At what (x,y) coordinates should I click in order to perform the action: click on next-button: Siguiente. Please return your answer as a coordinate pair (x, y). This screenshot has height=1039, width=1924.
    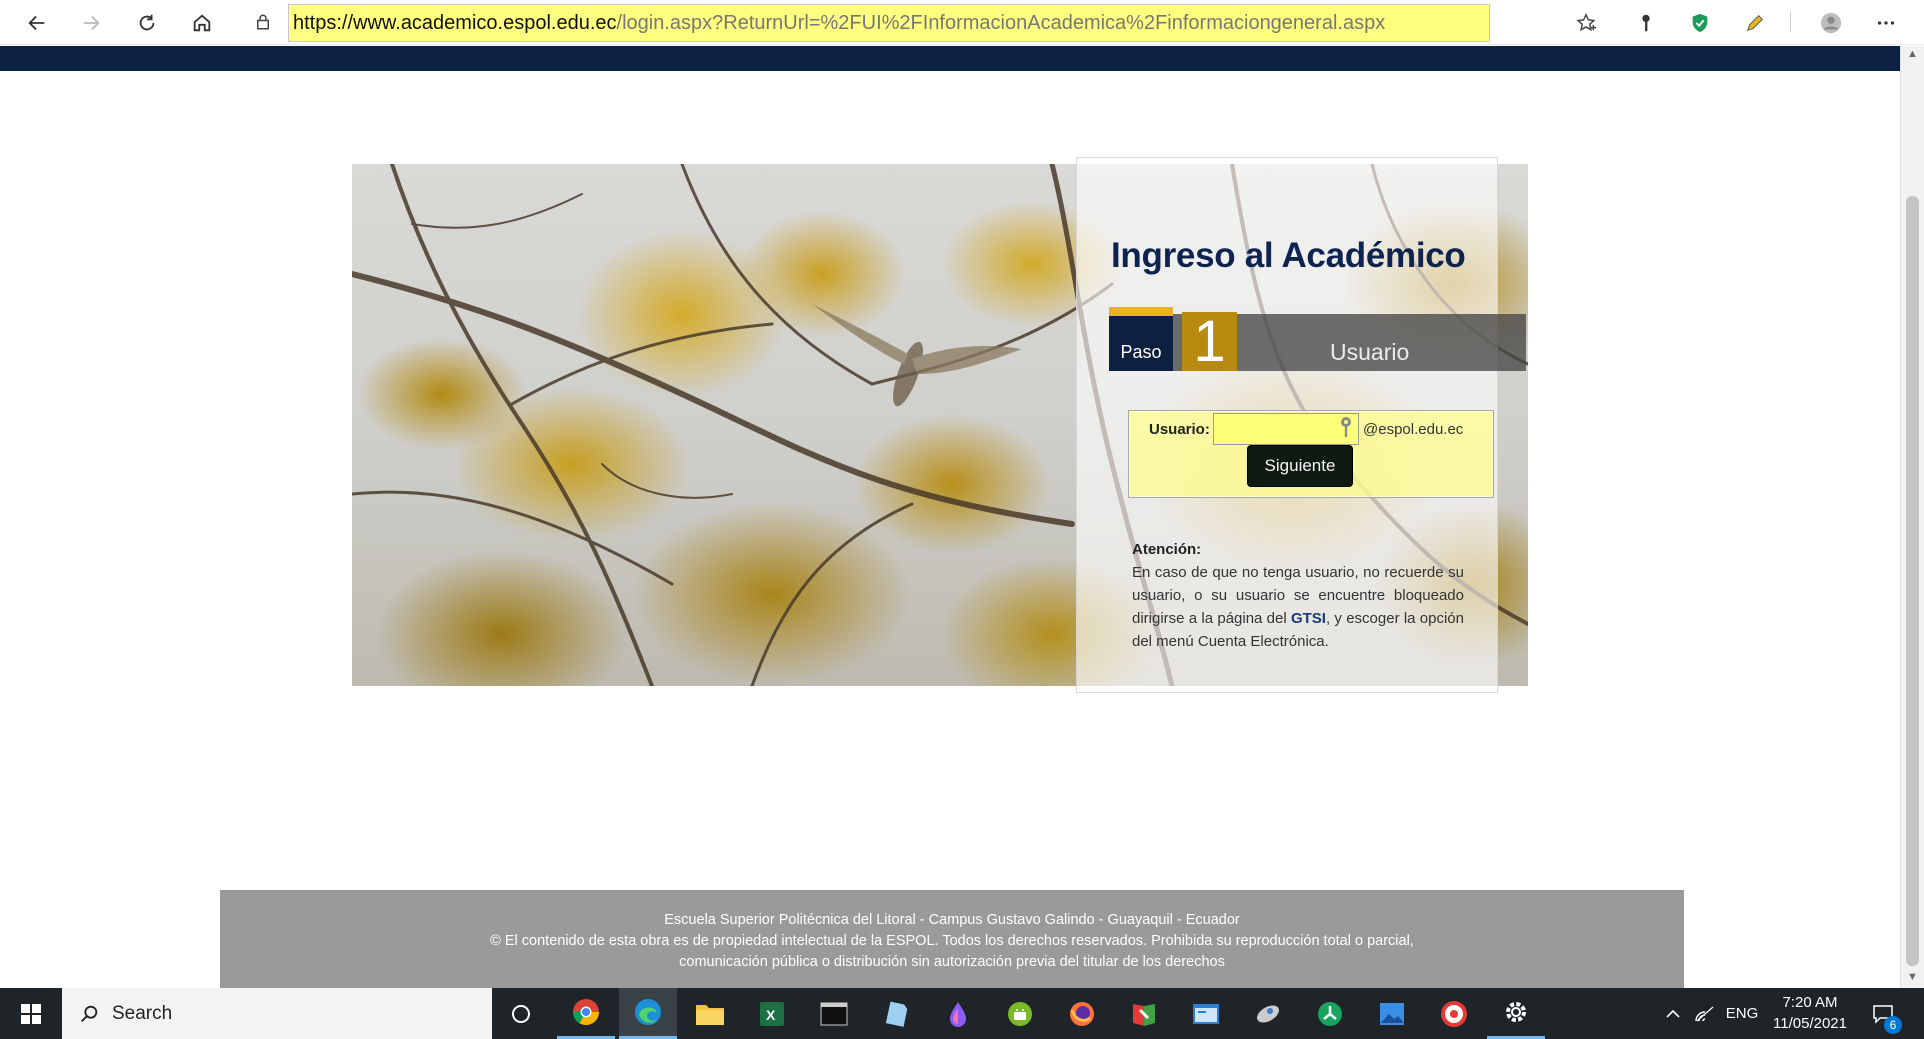
    Looking at the image, I should click on (1300, 466).